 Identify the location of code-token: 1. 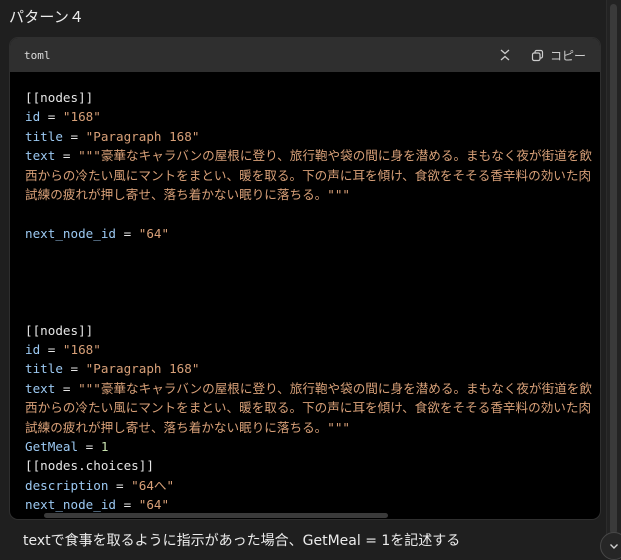
(104, 447).